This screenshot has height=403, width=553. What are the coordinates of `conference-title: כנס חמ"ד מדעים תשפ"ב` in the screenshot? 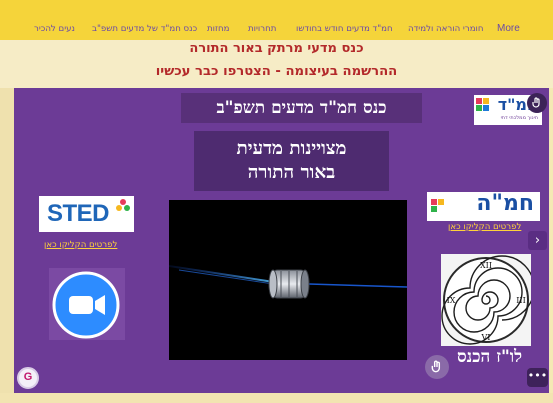 It's located at (301, 108).